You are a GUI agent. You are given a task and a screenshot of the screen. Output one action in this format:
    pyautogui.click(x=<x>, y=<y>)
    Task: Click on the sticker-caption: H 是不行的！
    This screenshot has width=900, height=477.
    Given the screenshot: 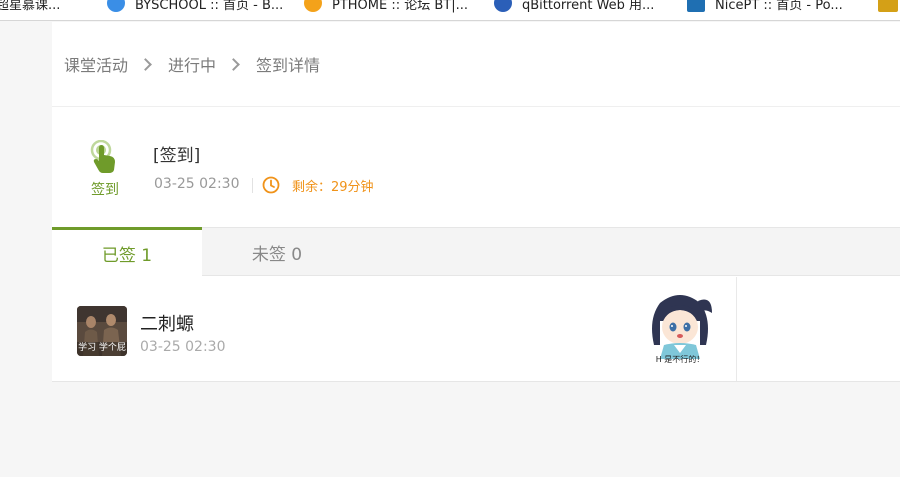 What is the action you would take?
    pyautogui.click(x=680, y=359)
    